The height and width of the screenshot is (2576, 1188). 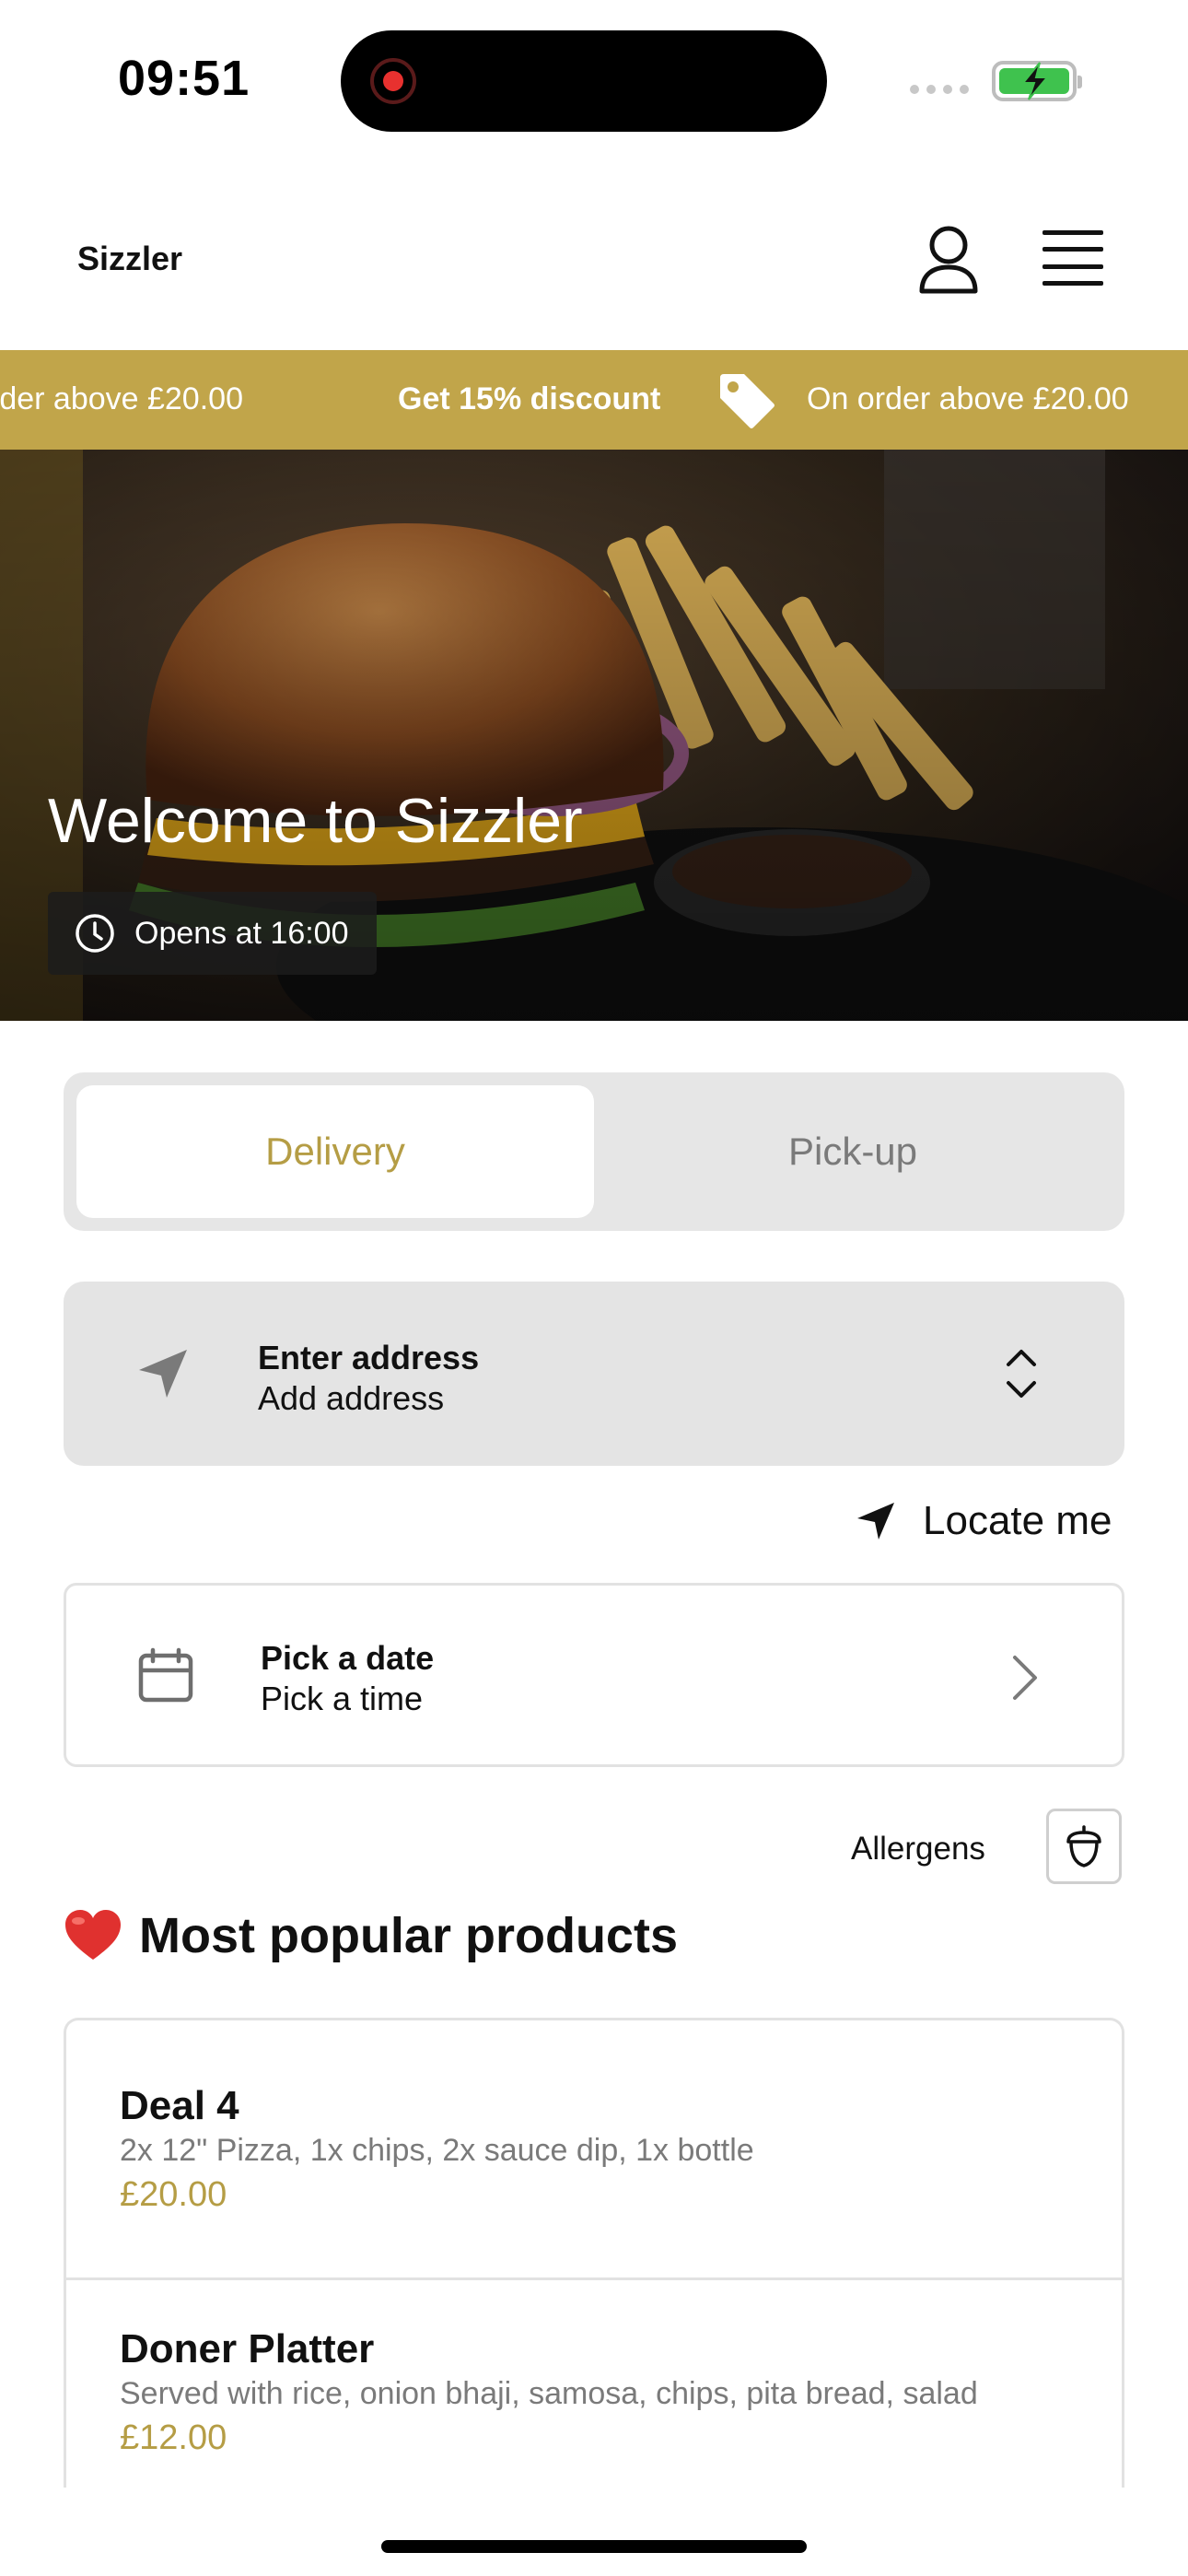 I want to click on account-button, so click(x=948, y=260).